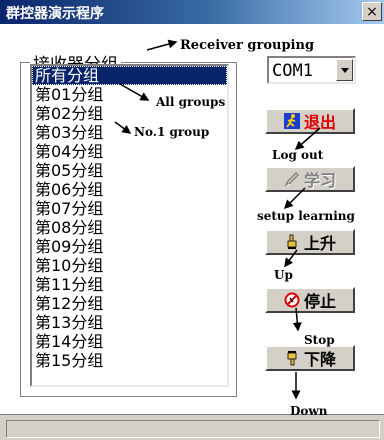 The image size is (384, 440). I want to click on up-button: 上升, so click(310, 242).